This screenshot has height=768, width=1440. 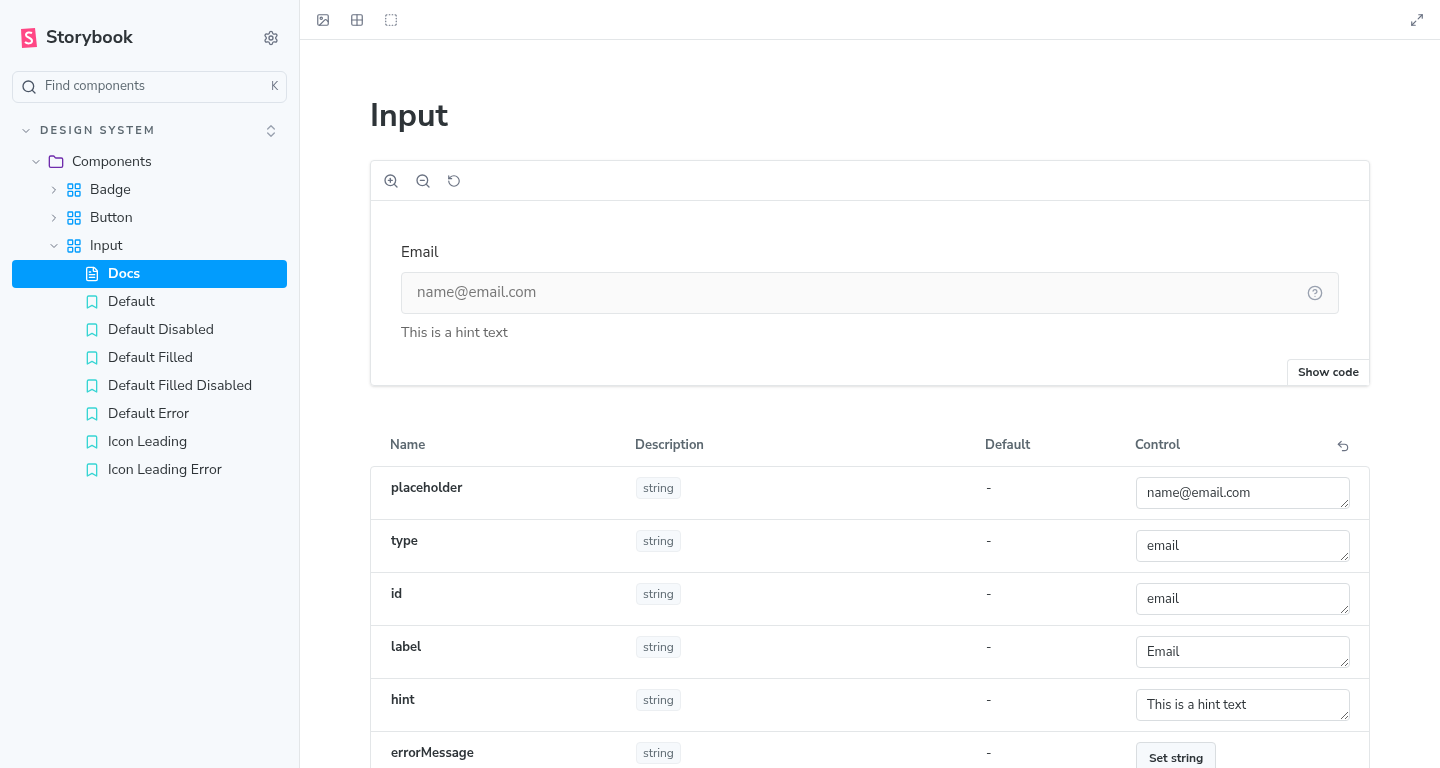 What do you see at coordinates (149, 441) in the screenshot?
I see `tree-item: Icon Leading` at bounding box center [149, 441].